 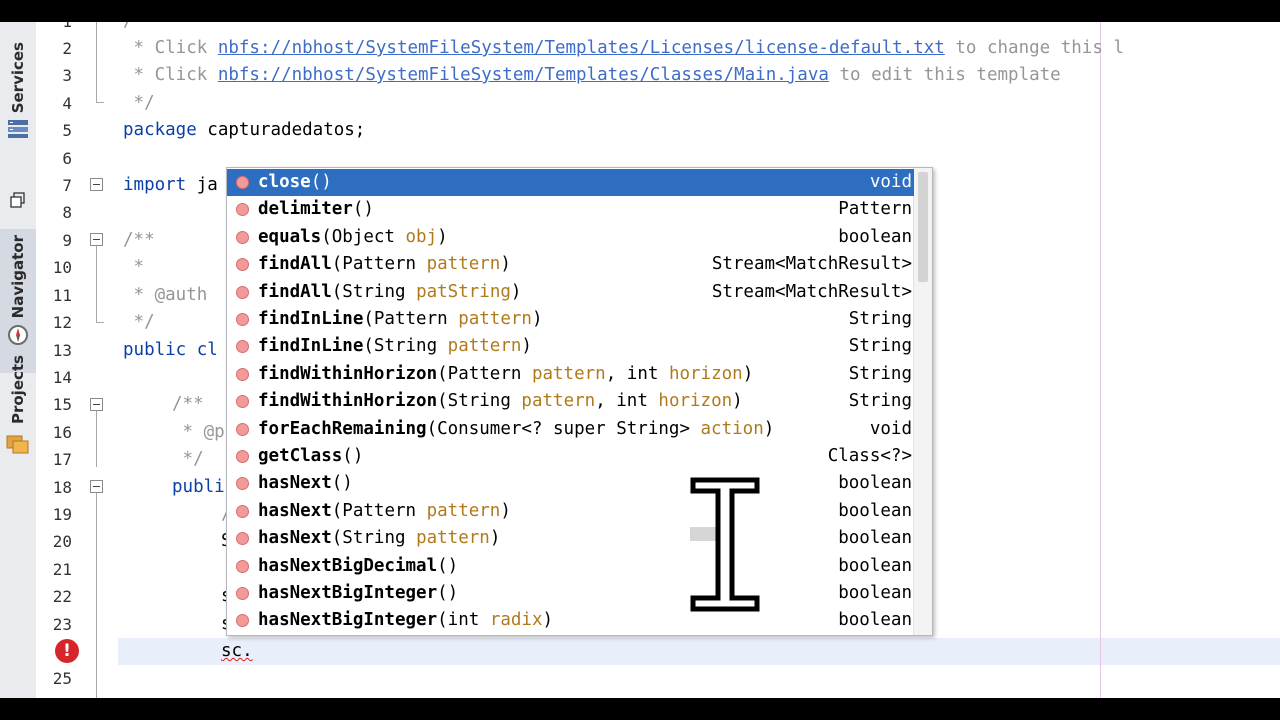 What do you see at coordinates (875, 209) in the screenshot?
I see `return-type: Pattern` at bounding box center [875, 209].